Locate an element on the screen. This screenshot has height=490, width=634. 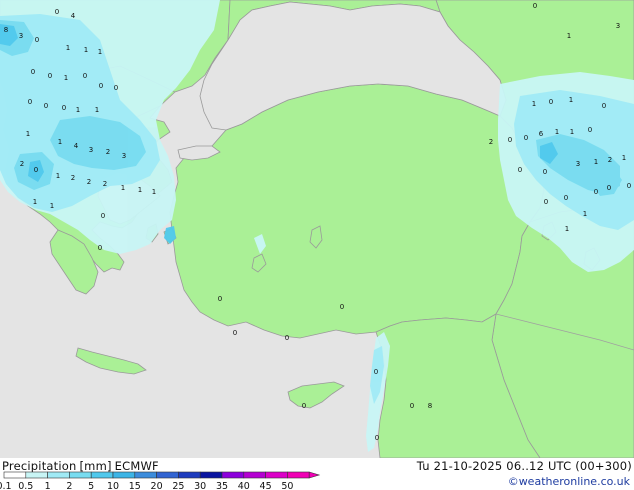
precip-value-label: 6 is located at coordinates (541, 134).